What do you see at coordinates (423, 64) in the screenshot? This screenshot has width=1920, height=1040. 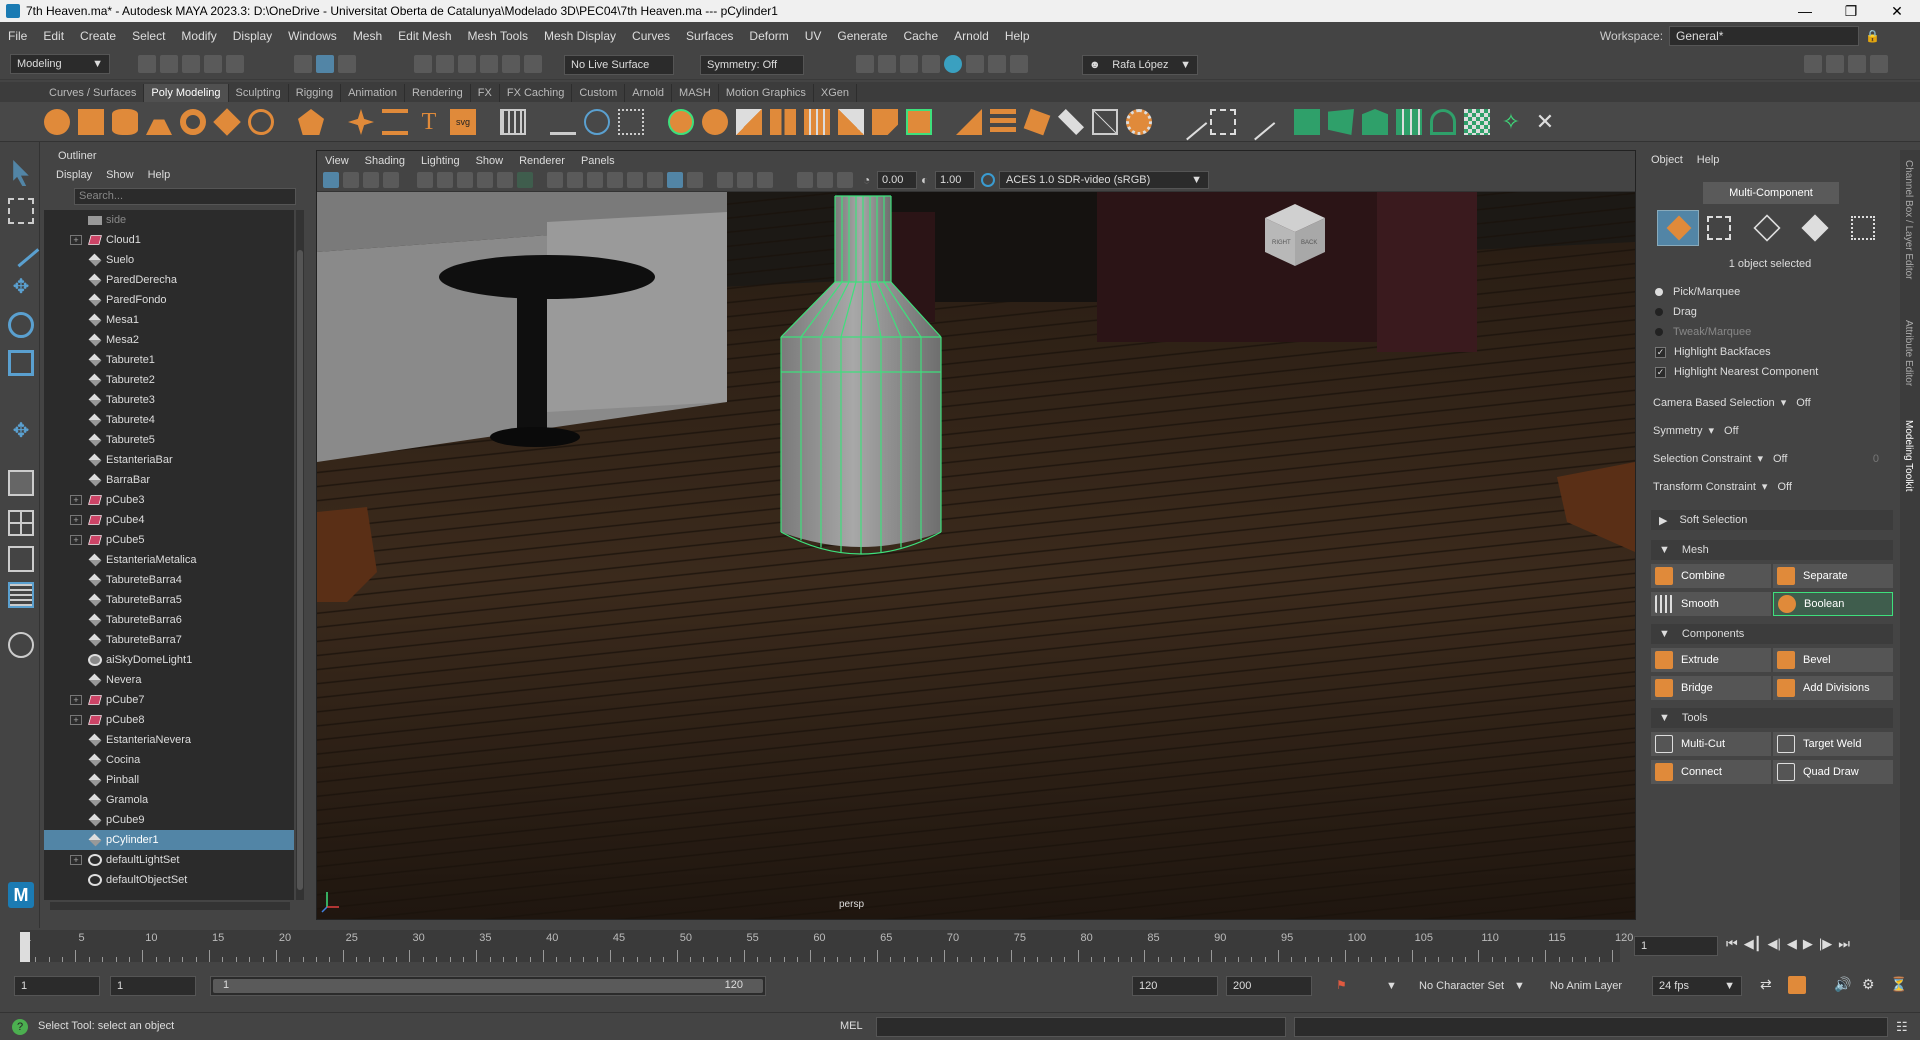 I see `snap-grid-icon` at bounding box center [423, 64].